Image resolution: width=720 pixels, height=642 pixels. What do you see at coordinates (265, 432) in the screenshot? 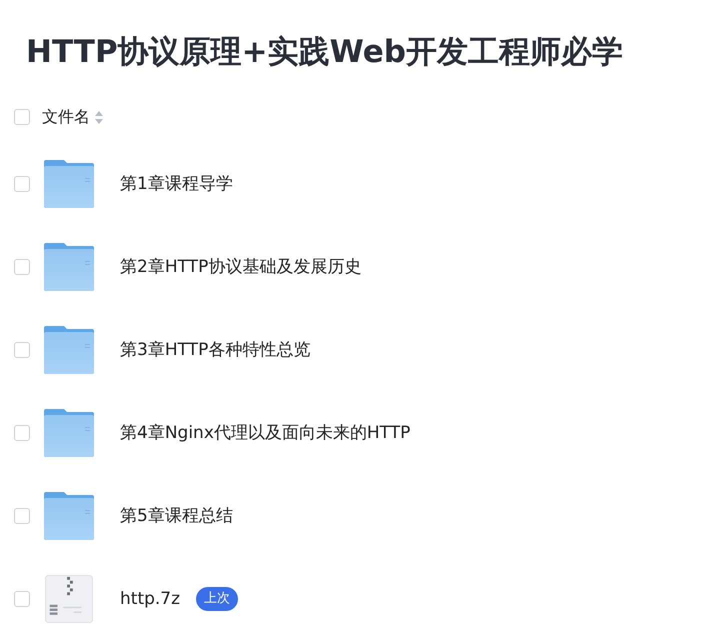
I see `file-name: 第4章Nginx代理以及面向未来的HTTP` at bounding box center [265, 432].